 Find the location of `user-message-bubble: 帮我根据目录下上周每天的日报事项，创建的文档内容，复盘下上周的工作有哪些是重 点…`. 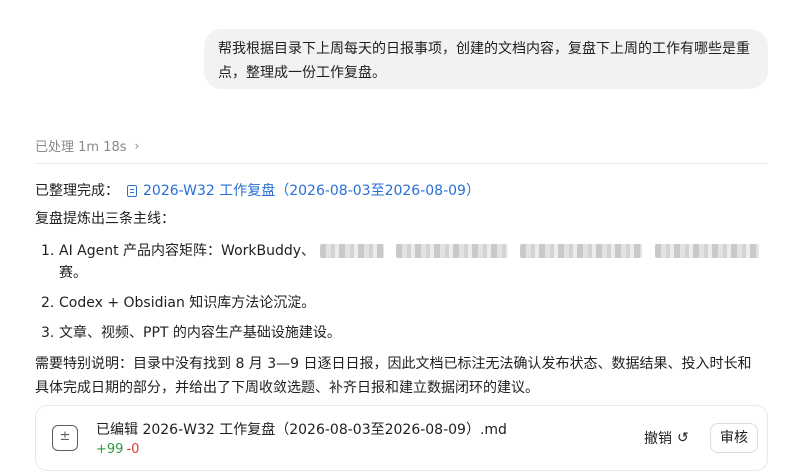

user-message-bubble: 帮我根据目录下上周每天的日报事项，创建的文档内容，复盘下上周的工作有哪些是重 点… is located at coordinates (486, 59).